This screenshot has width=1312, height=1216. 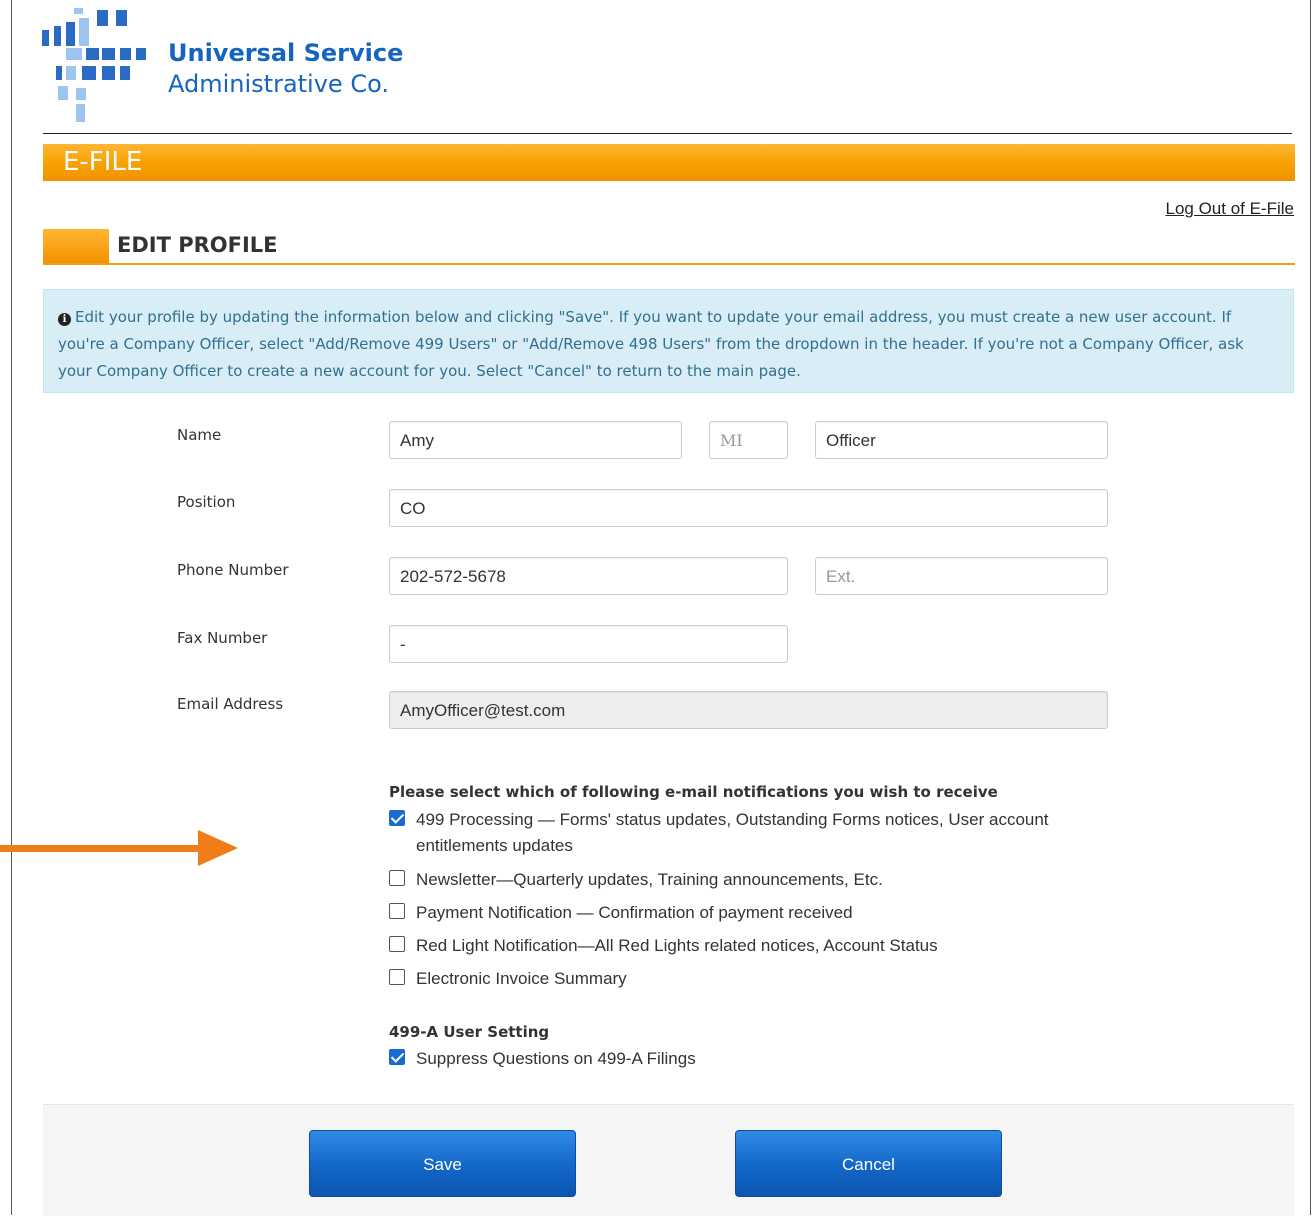 I want to click on app-title: E-FILE, so click(x=103, y=162).